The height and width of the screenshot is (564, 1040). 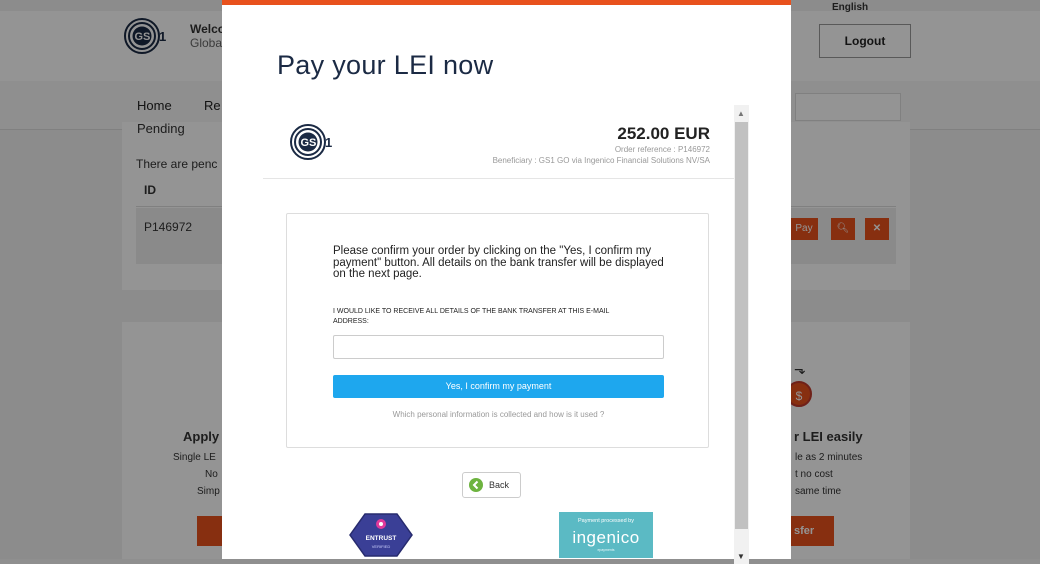 What do you see at coordinates (499, 485) in the screenshot?
I see `back-label: Back` at bounding box center [499, 485].